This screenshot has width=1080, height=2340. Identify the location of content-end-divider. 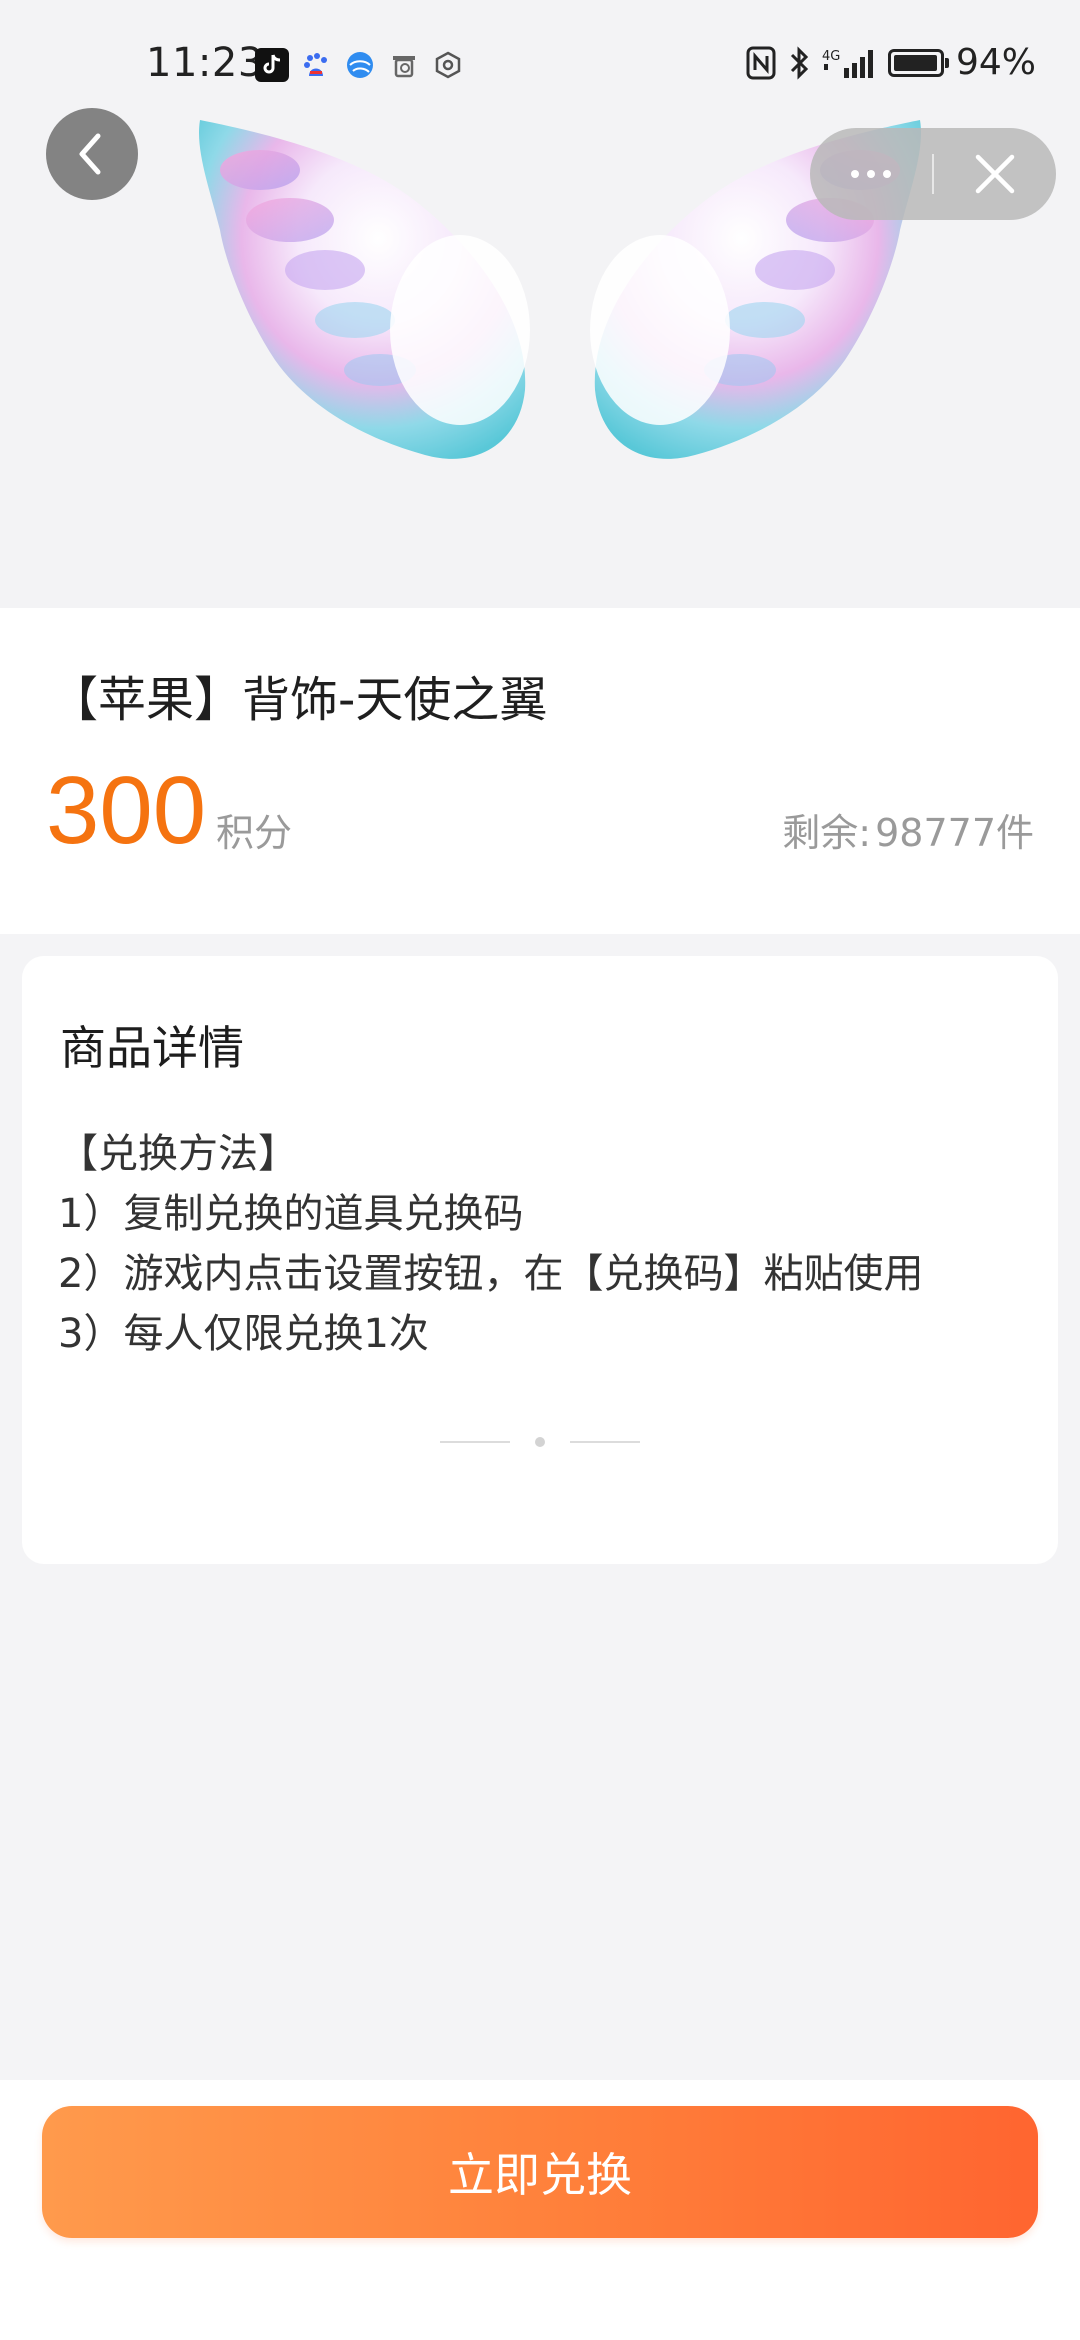
(540, 1442).